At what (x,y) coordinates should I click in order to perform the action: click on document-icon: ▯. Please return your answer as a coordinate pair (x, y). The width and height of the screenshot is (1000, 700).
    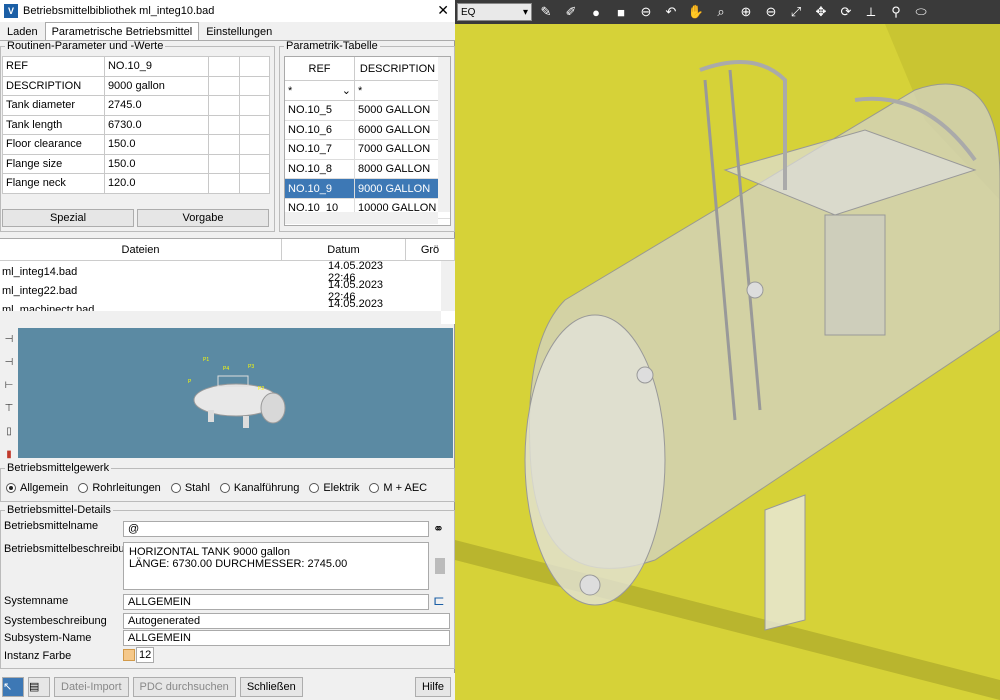
    Looking at the image, I should click on (9, 431).